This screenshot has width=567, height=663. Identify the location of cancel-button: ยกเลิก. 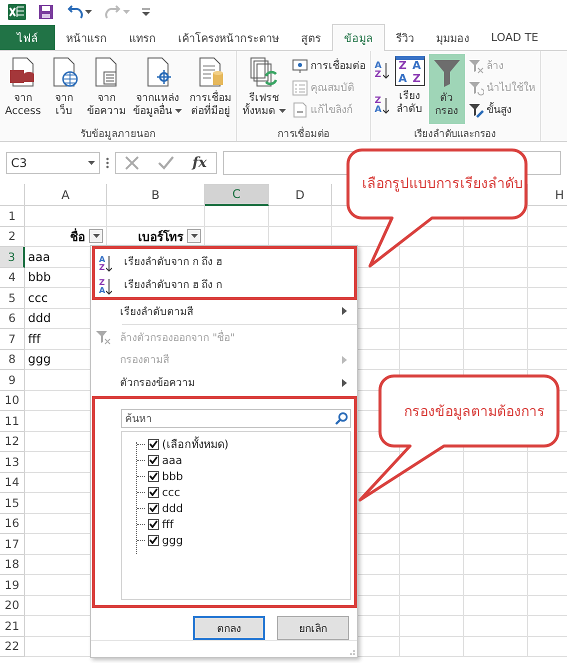
(313, 628).